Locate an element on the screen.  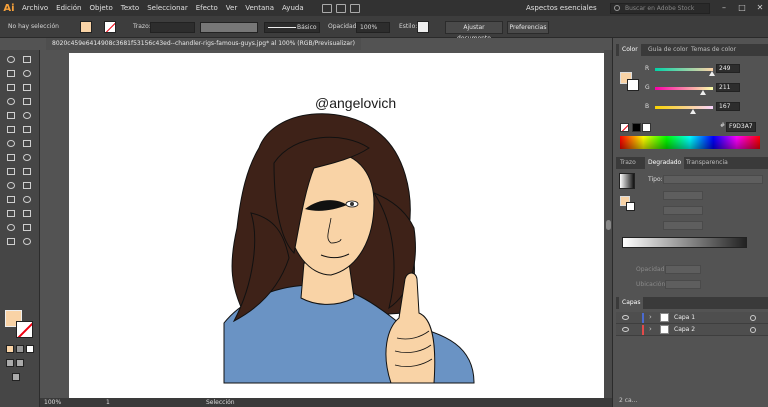
rectangle-tool-icon is located at coordinates (11, 115).